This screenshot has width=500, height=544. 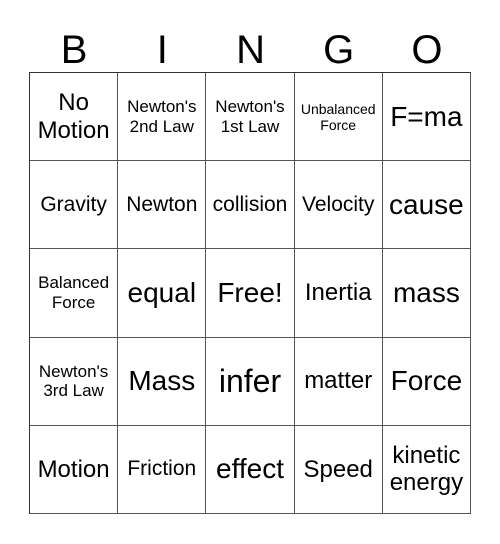 What do you see at coordinates (74, 381) in the screenshot?
I see `bingo-cell: Newton's 3rd Law` at bounding box center [74, 381].